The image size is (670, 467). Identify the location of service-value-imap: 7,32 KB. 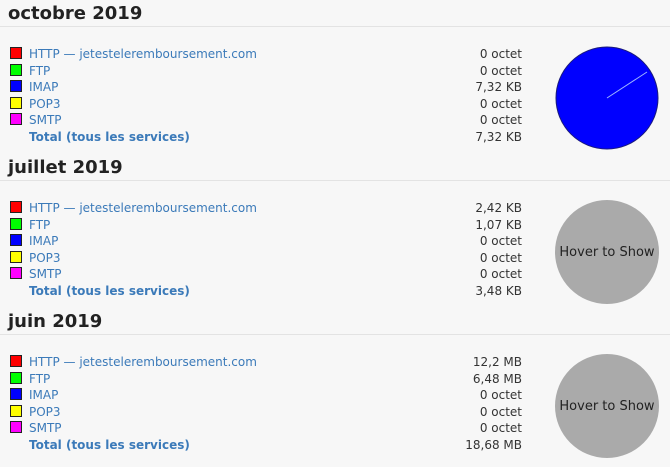
(498, 87).